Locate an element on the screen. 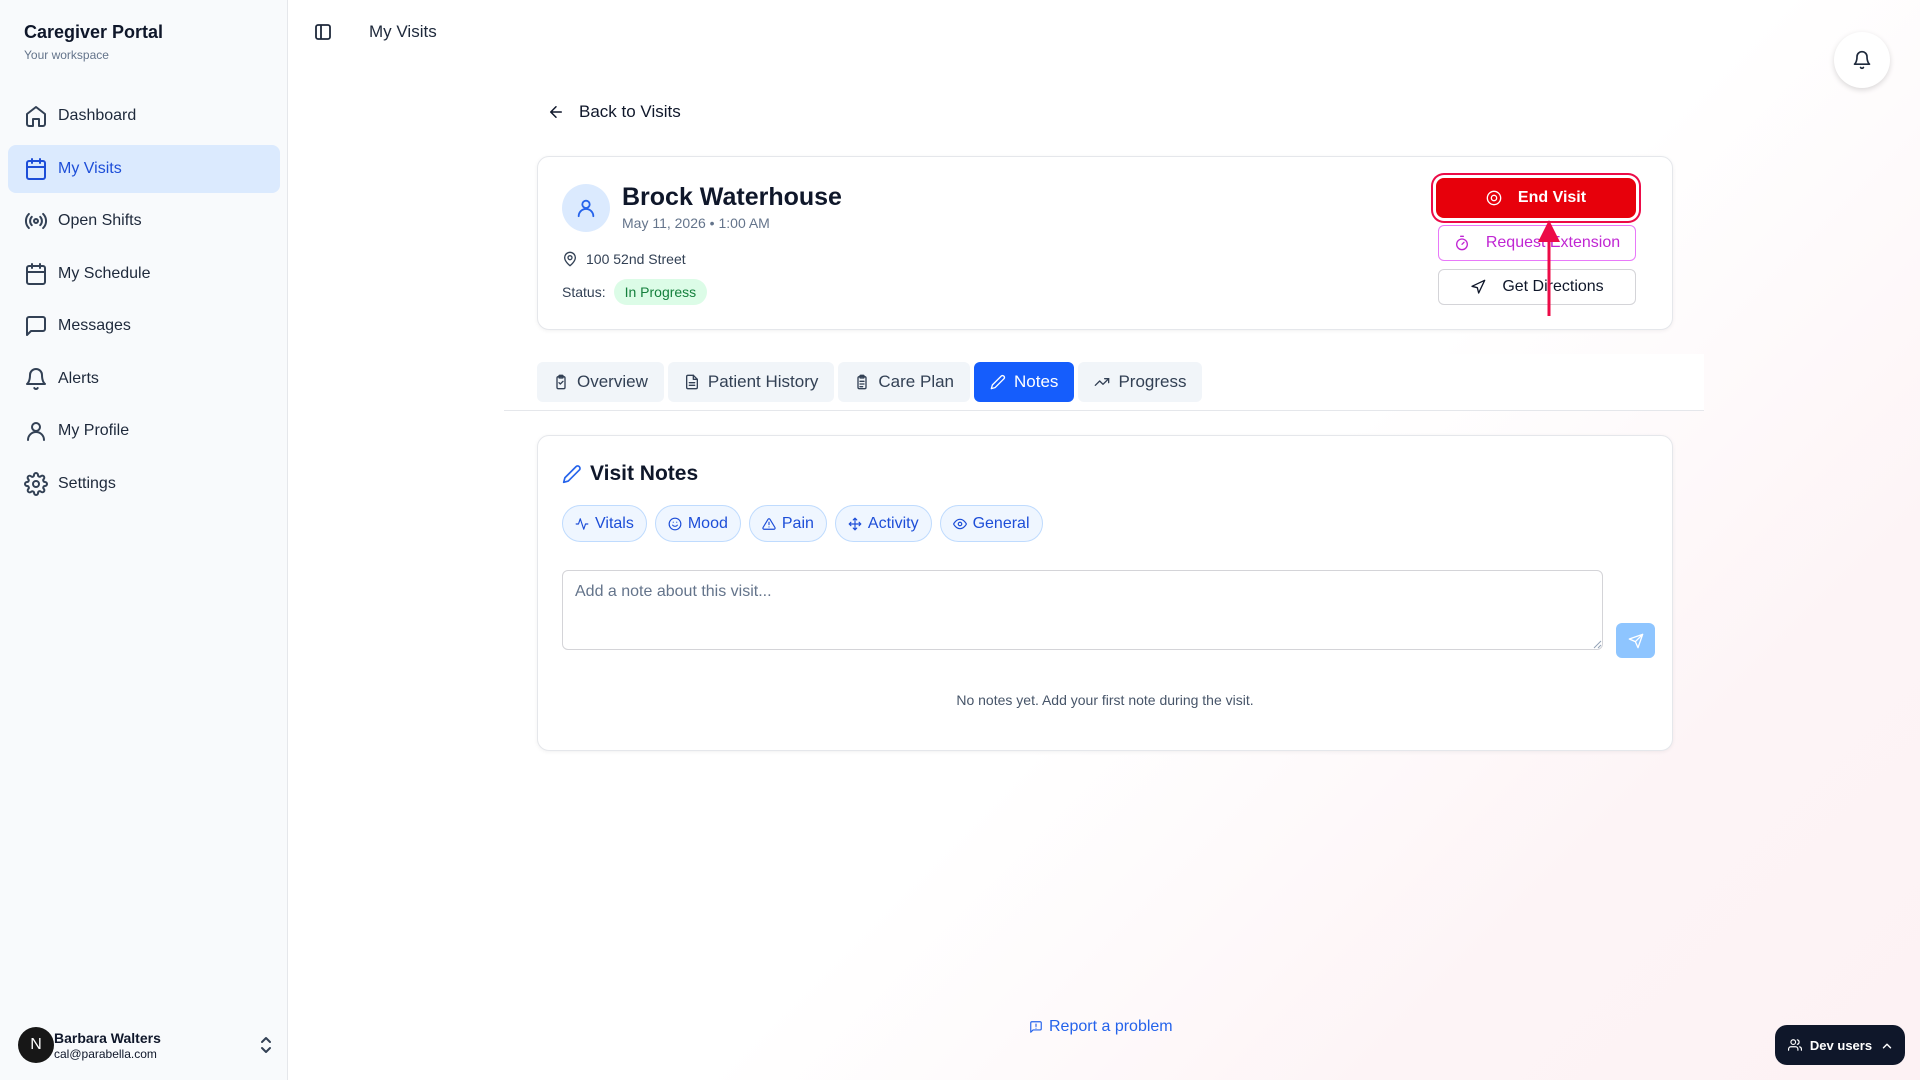 Image resolution: width=1920 pixels, height=1080 pixels. notes-heading: Visit Notes is located at coordinates (630, 474).